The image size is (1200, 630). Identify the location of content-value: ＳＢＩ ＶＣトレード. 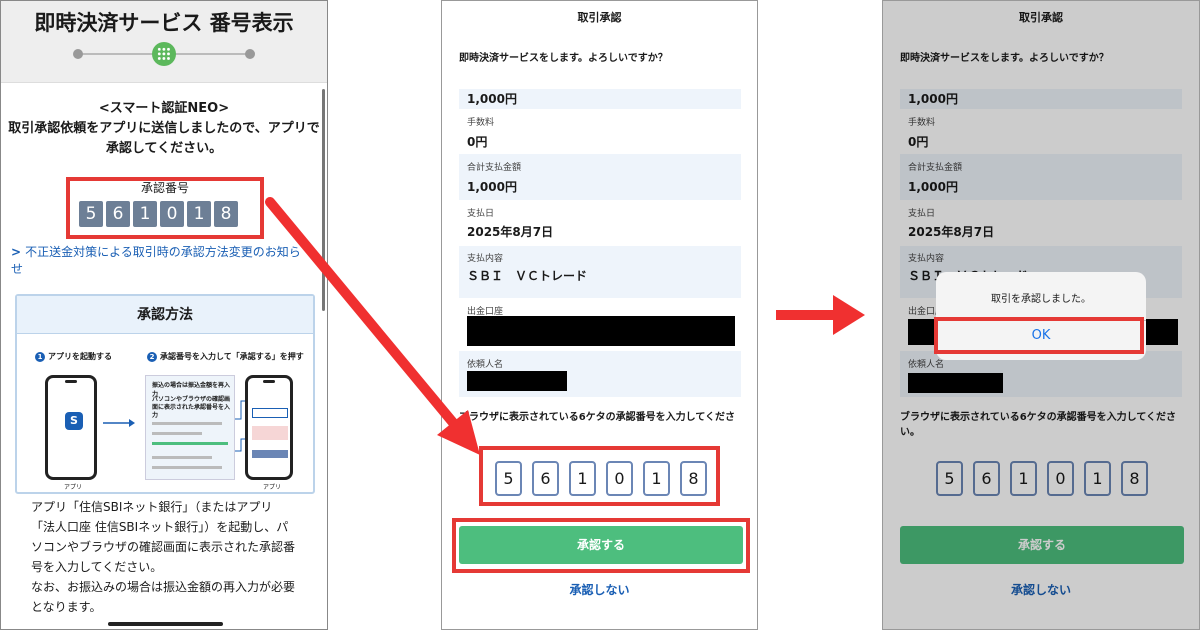
(527, 276).